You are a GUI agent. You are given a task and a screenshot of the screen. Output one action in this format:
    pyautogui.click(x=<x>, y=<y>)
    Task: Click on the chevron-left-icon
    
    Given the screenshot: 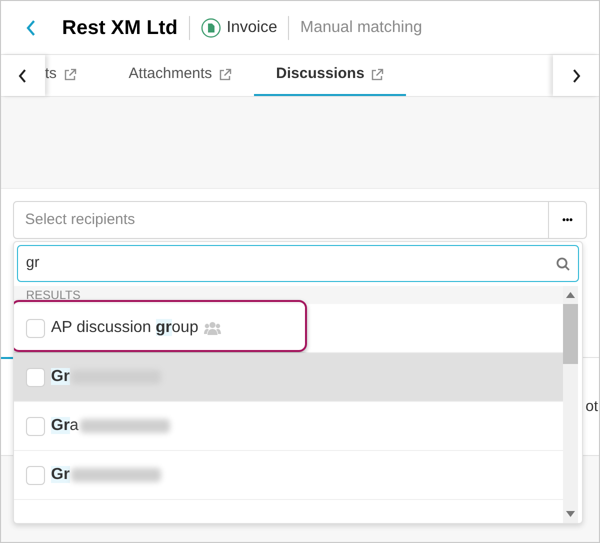 What is the action you would take?
    pyautogui.click(x=23, y=75)
    